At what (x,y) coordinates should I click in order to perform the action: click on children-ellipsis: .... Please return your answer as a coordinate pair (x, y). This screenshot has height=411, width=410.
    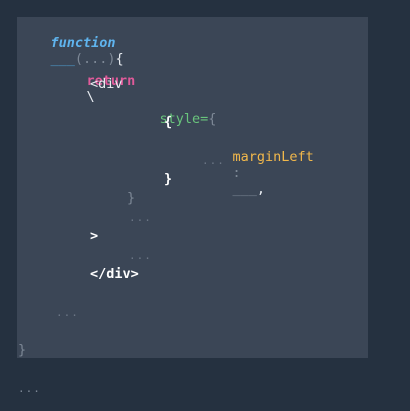
    Looking at the image, I should click on (140, 255).